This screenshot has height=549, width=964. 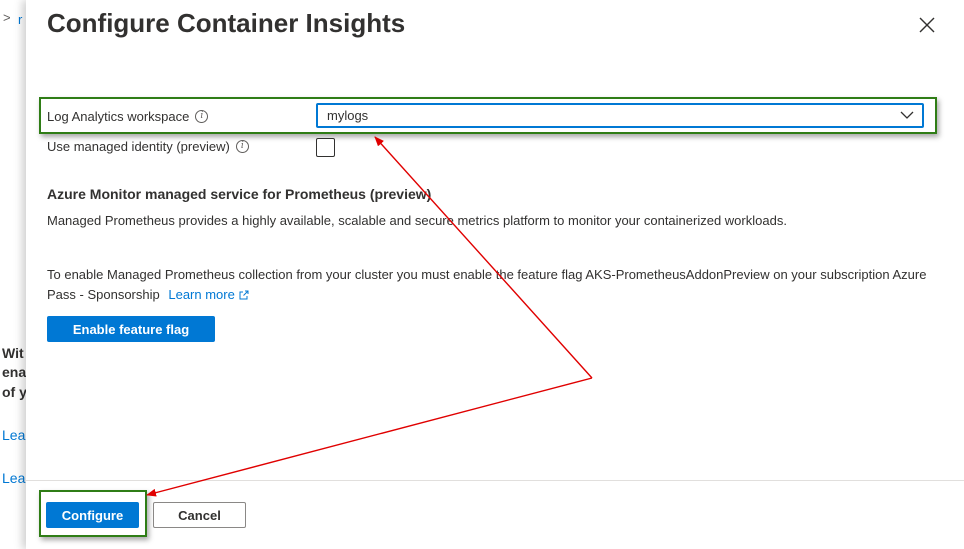 I want to click on background-text-line: of y, so click(x=14, y=392).